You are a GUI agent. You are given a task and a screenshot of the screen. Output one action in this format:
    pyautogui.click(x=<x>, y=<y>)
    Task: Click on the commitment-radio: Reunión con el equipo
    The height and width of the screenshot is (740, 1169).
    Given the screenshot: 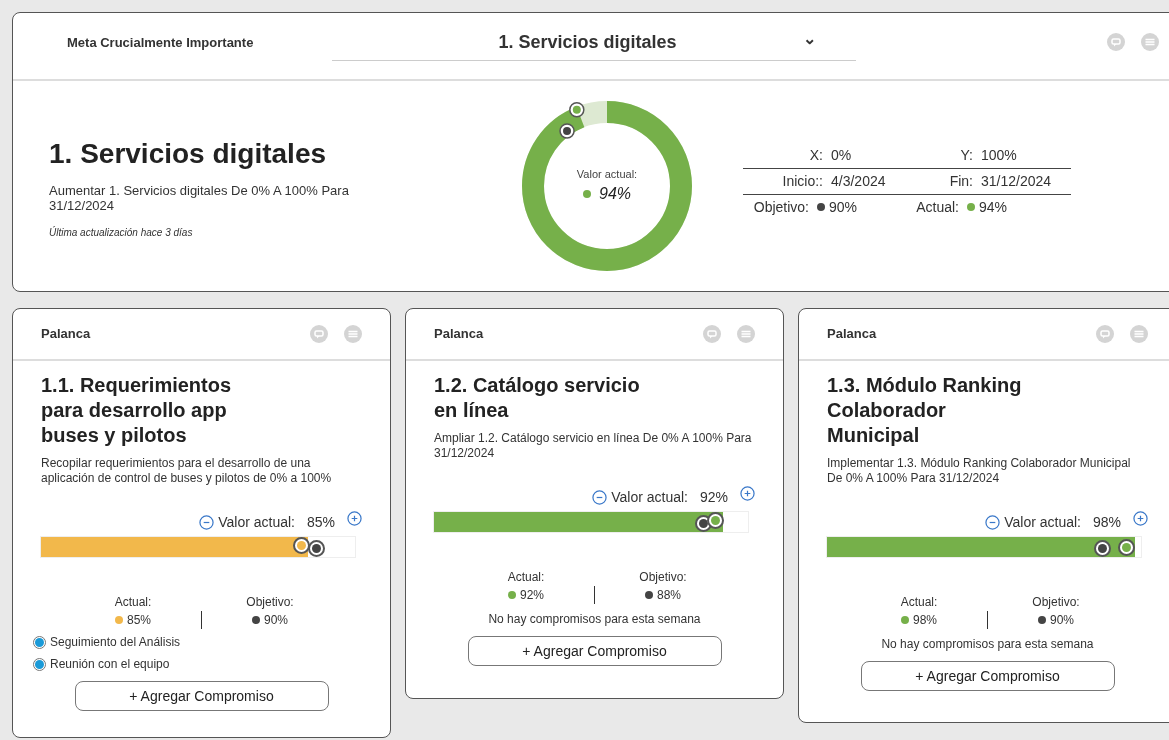 What is the action you would take?
    pyautogui.click(x=197, y=664)
    